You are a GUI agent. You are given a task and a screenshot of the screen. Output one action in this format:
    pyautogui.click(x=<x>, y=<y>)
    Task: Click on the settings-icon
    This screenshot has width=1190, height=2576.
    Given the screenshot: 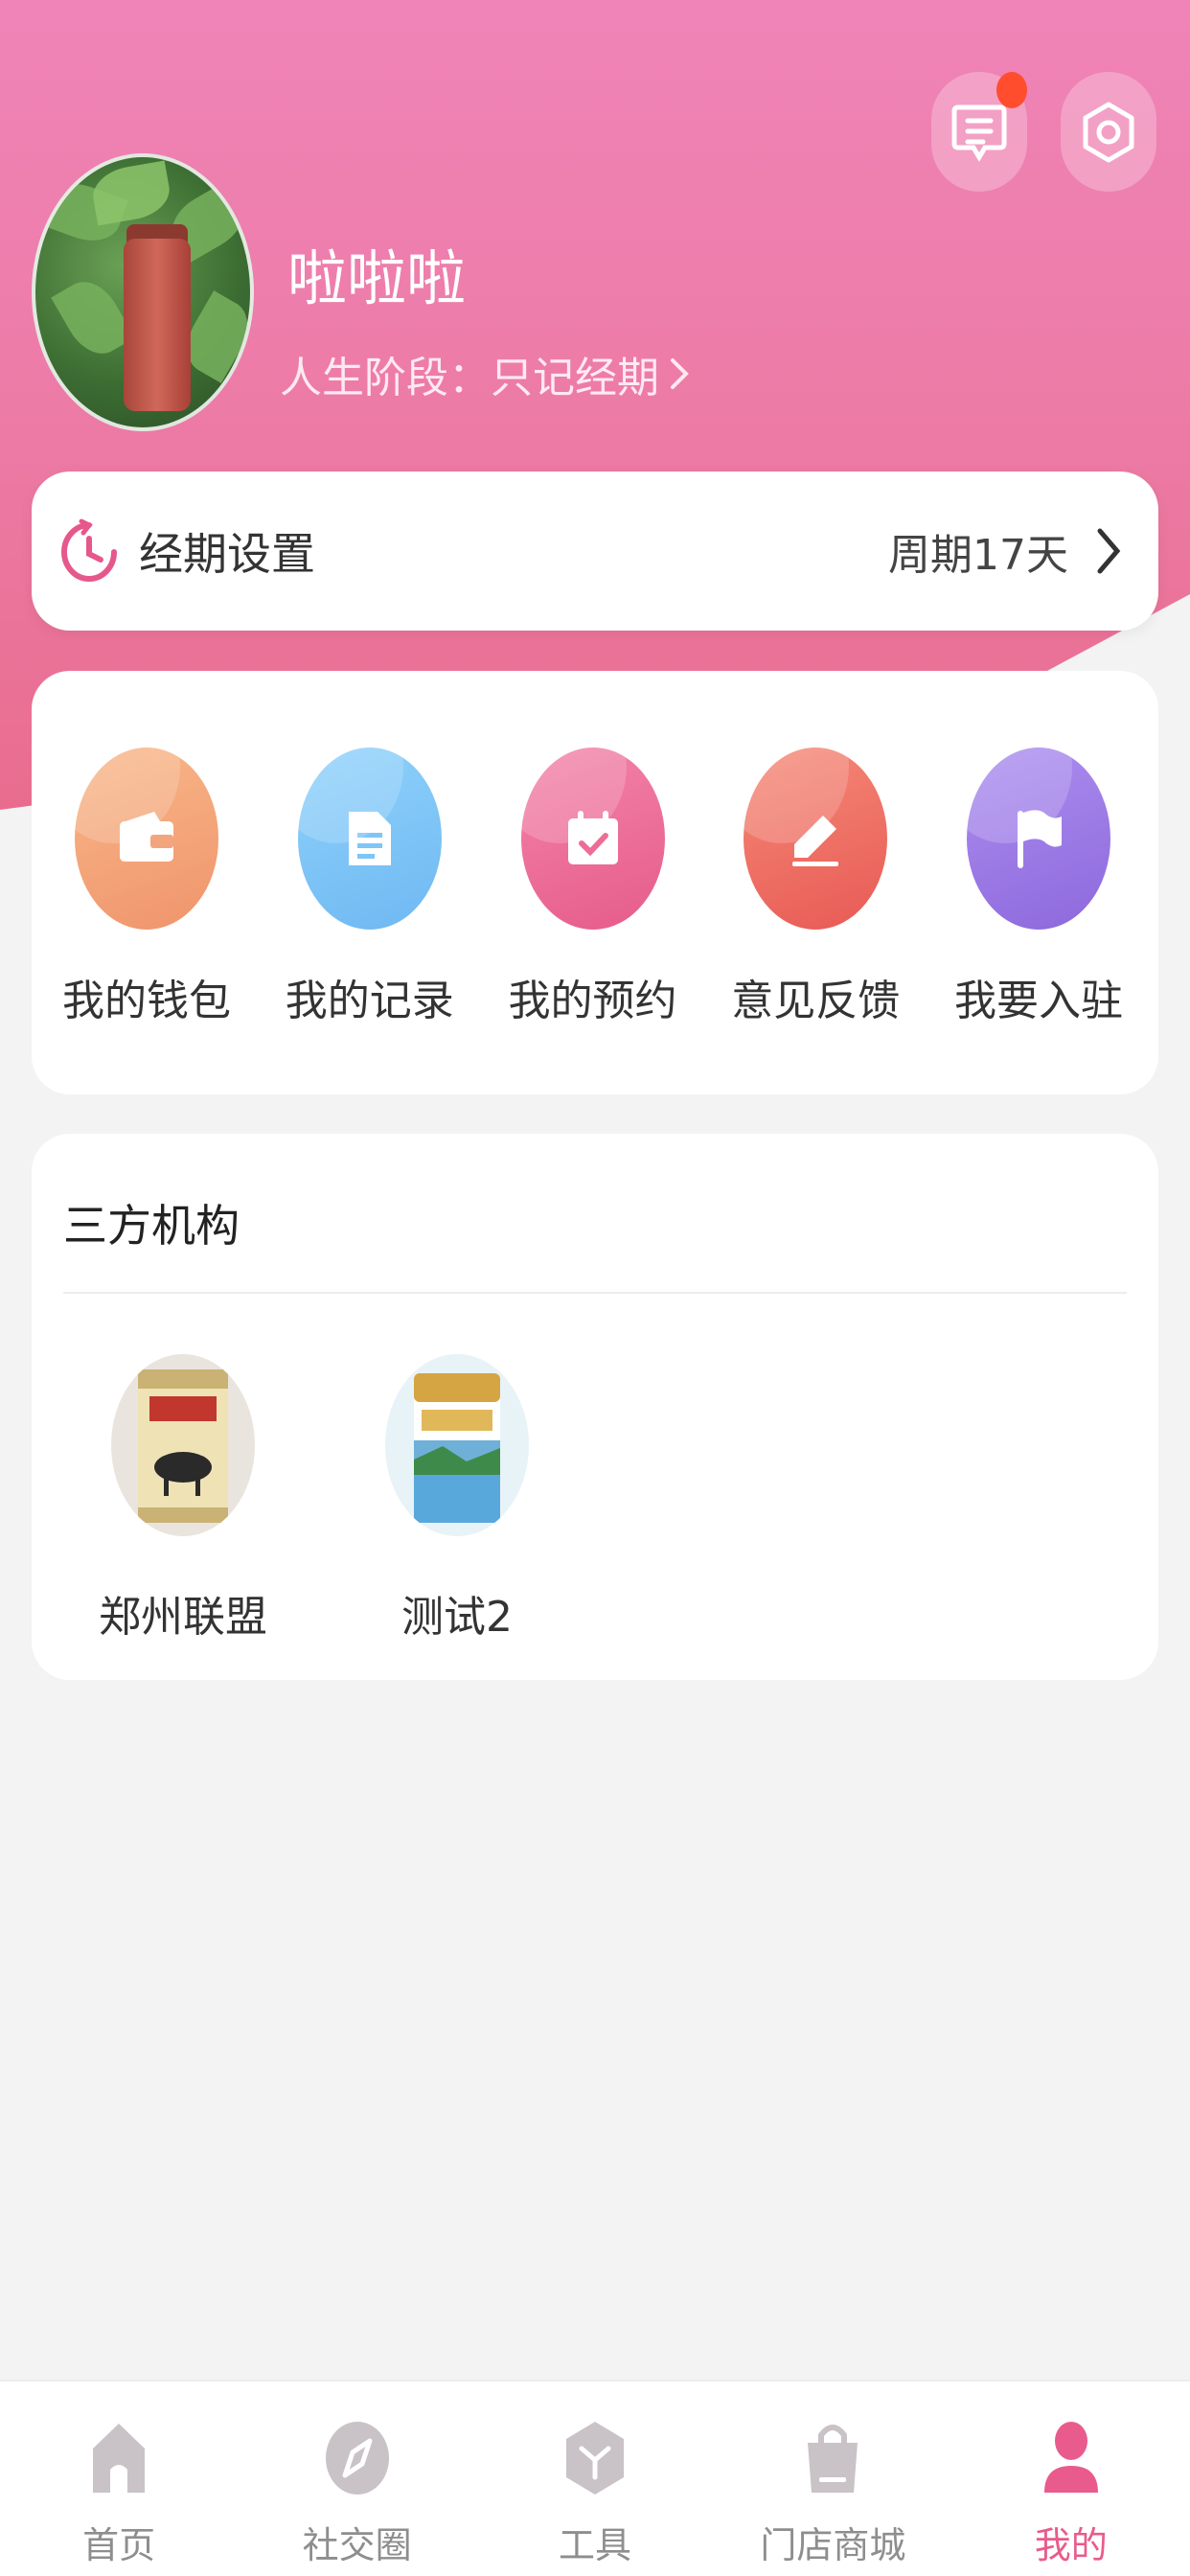 What is the action you would take?
    pyautogui.click(x=1108, y=132)
    